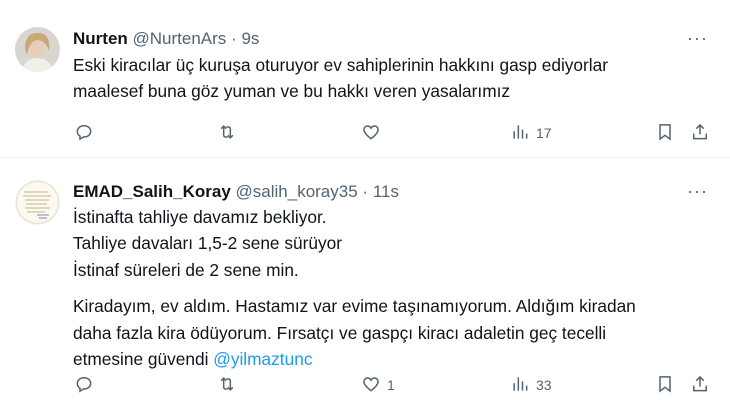 The image size is (730, 420). What do you see at coordinates (544, 385) in the screenshot?
I see `views-count: 33` at bounding box center [544, 385].